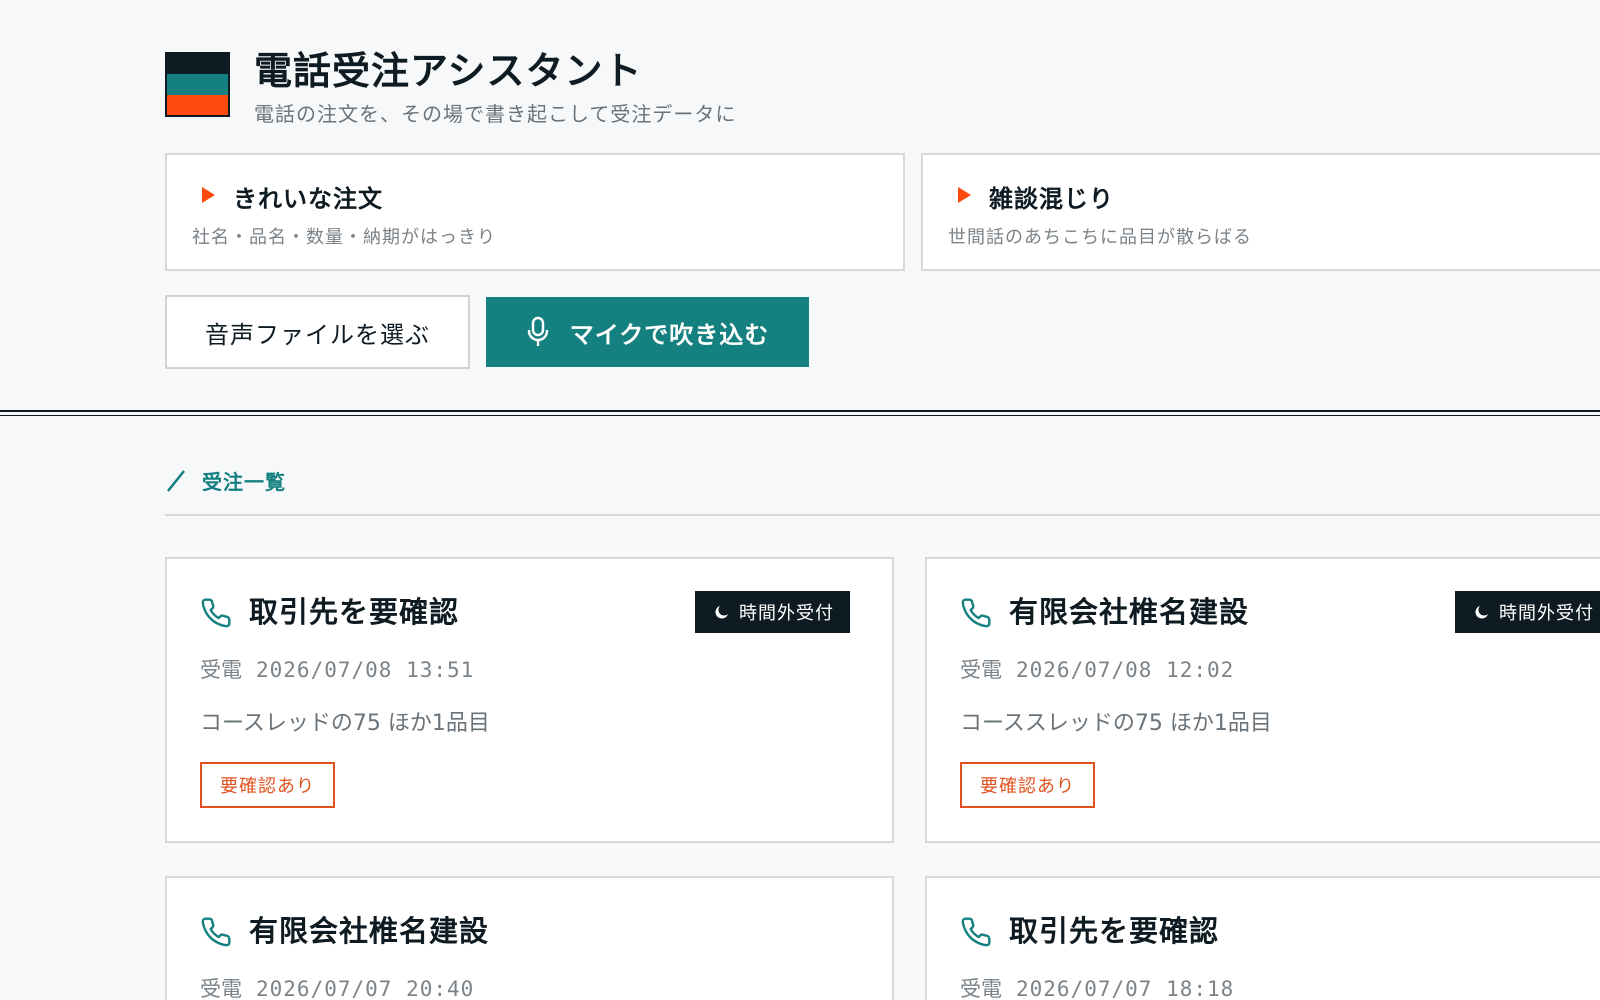 The width and height of the screenshot is (1600, 1000). Describe the element at coordinates (1262, 938) in the screenshot. I see `order-card: 取引先を要確認 受電 2026/07/07 18:18` at that location.